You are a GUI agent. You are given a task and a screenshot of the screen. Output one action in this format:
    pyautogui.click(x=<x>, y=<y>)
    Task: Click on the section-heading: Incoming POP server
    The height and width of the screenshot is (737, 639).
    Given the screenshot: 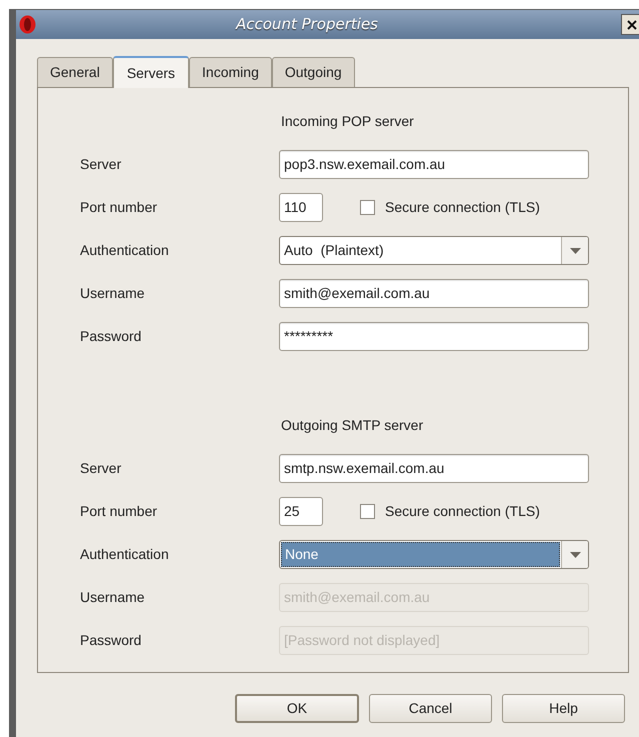 What is the action you would take?
    pyautogui.click(x=347, y=121)
    